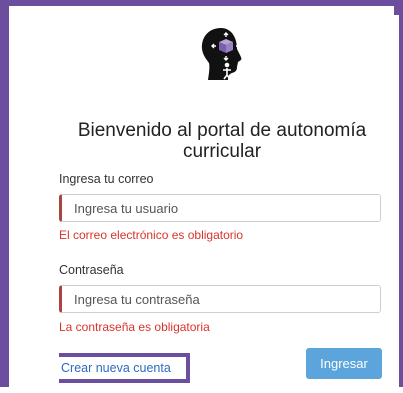 The width and height of the screenshot is (403, 393). I want to click on email-error-message: El correo electrónico es obligatorio, so click(151, 235).